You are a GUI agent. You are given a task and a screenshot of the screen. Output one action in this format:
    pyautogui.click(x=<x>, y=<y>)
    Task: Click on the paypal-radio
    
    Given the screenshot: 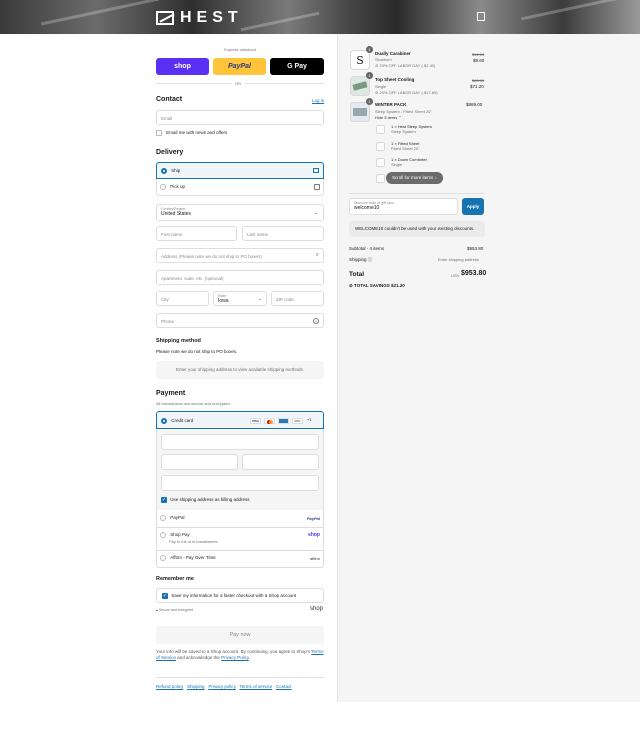 What is the action you would take?
    pyautogui.click(x=163, y=518)
    